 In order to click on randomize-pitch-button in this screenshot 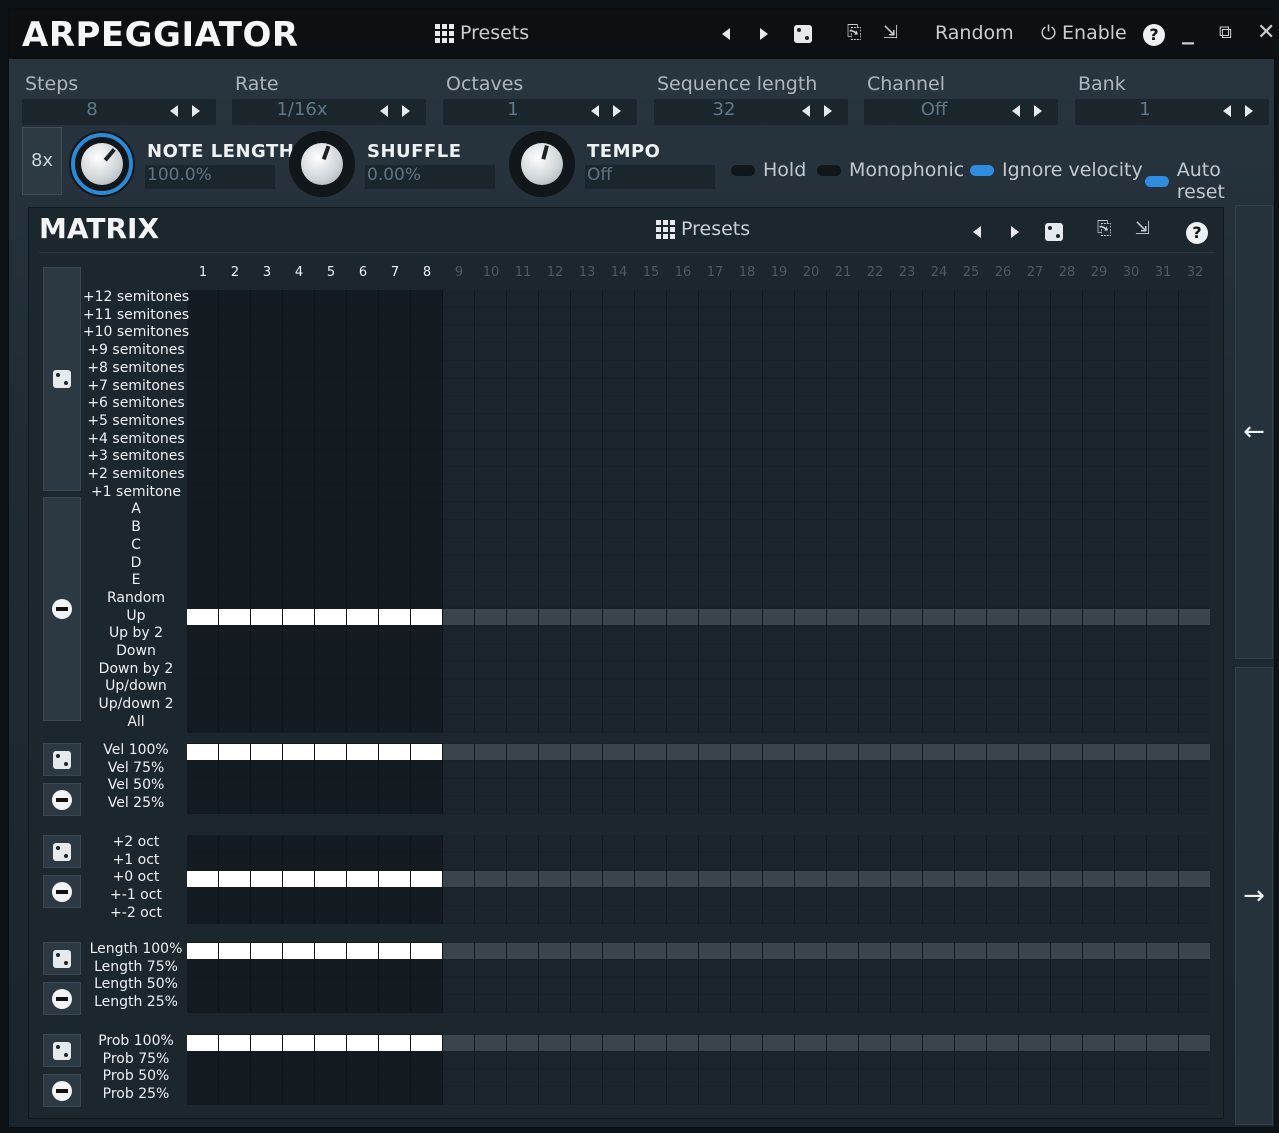, I will do `click(62, 379)`.